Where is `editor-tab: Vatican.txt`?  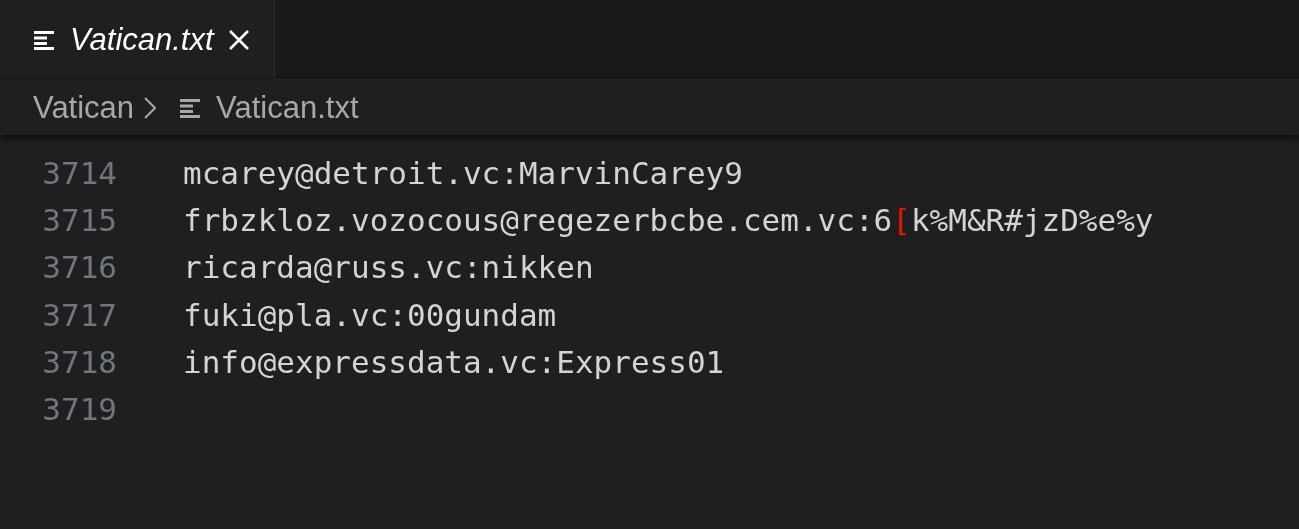 editor-tab: Vatican.txt is located at coordinates (137, 40).